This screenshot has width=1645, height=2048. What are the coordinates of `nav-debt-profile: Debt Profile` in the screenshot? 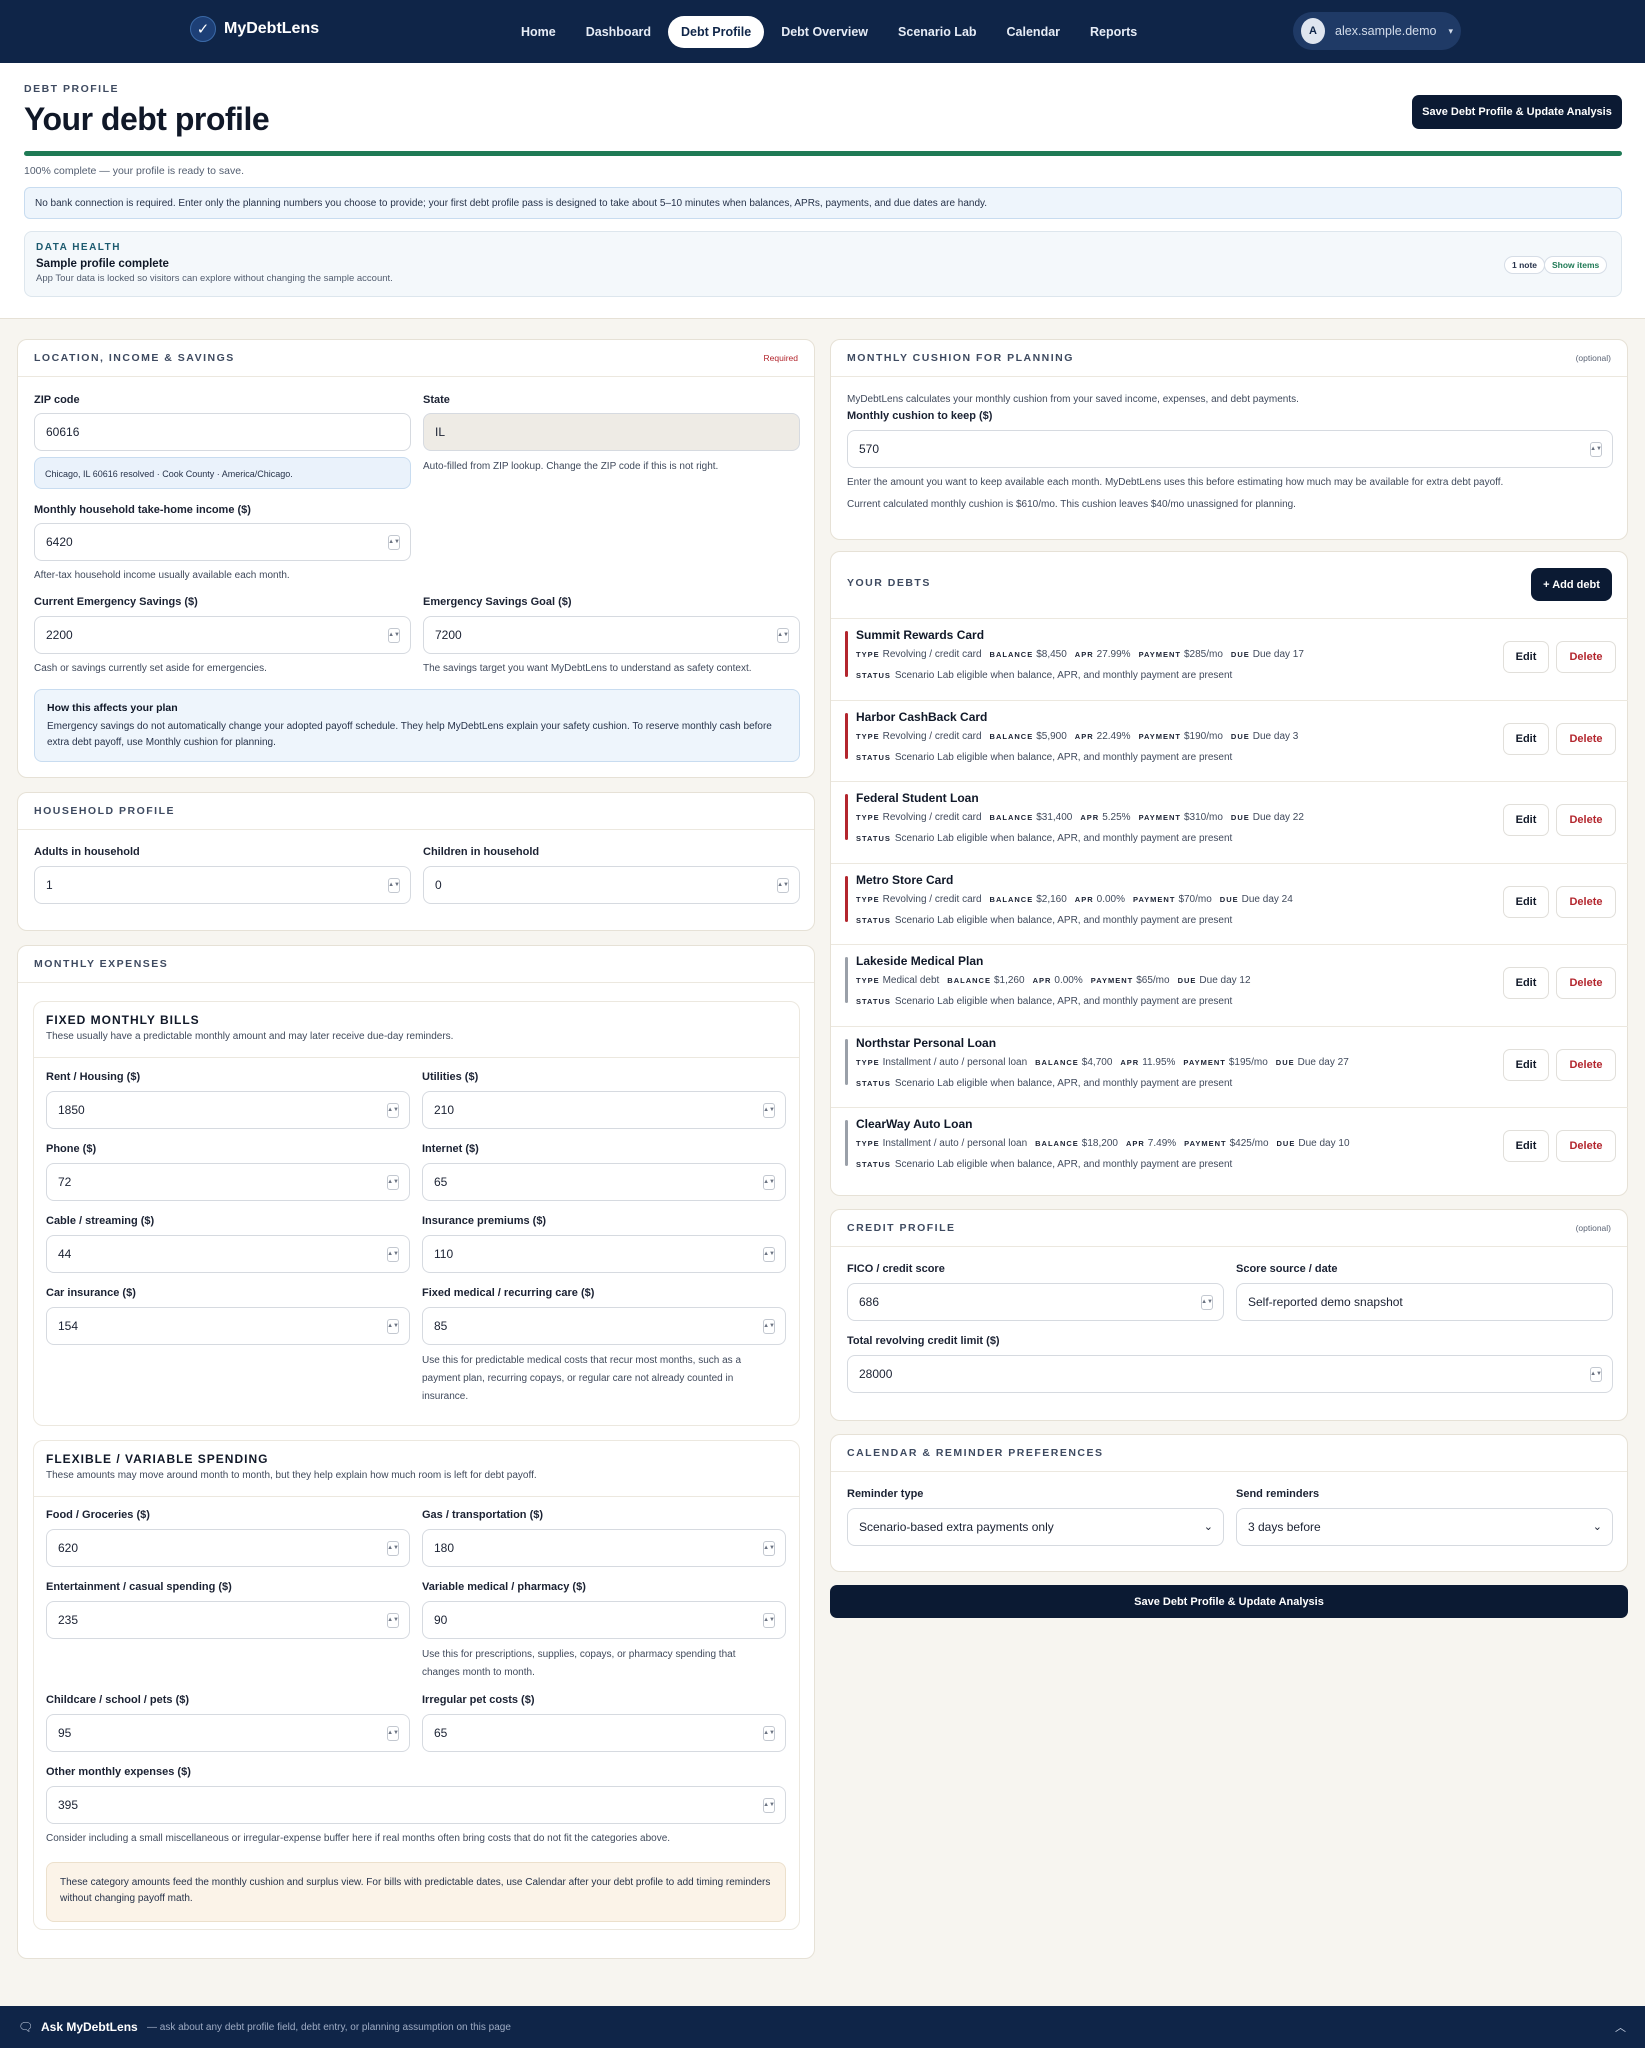 It's located at (716, 32).